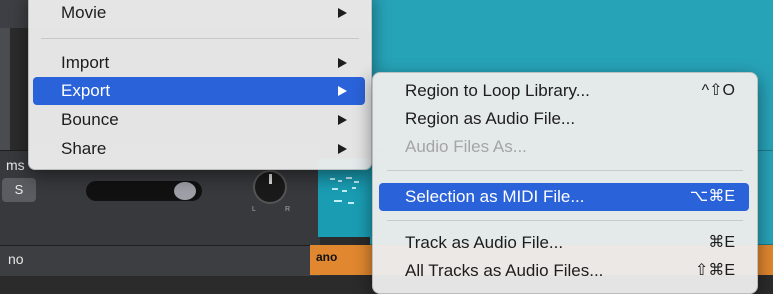 The image size is (773, 294). I want to click on midi-notes, so click(348, 191).